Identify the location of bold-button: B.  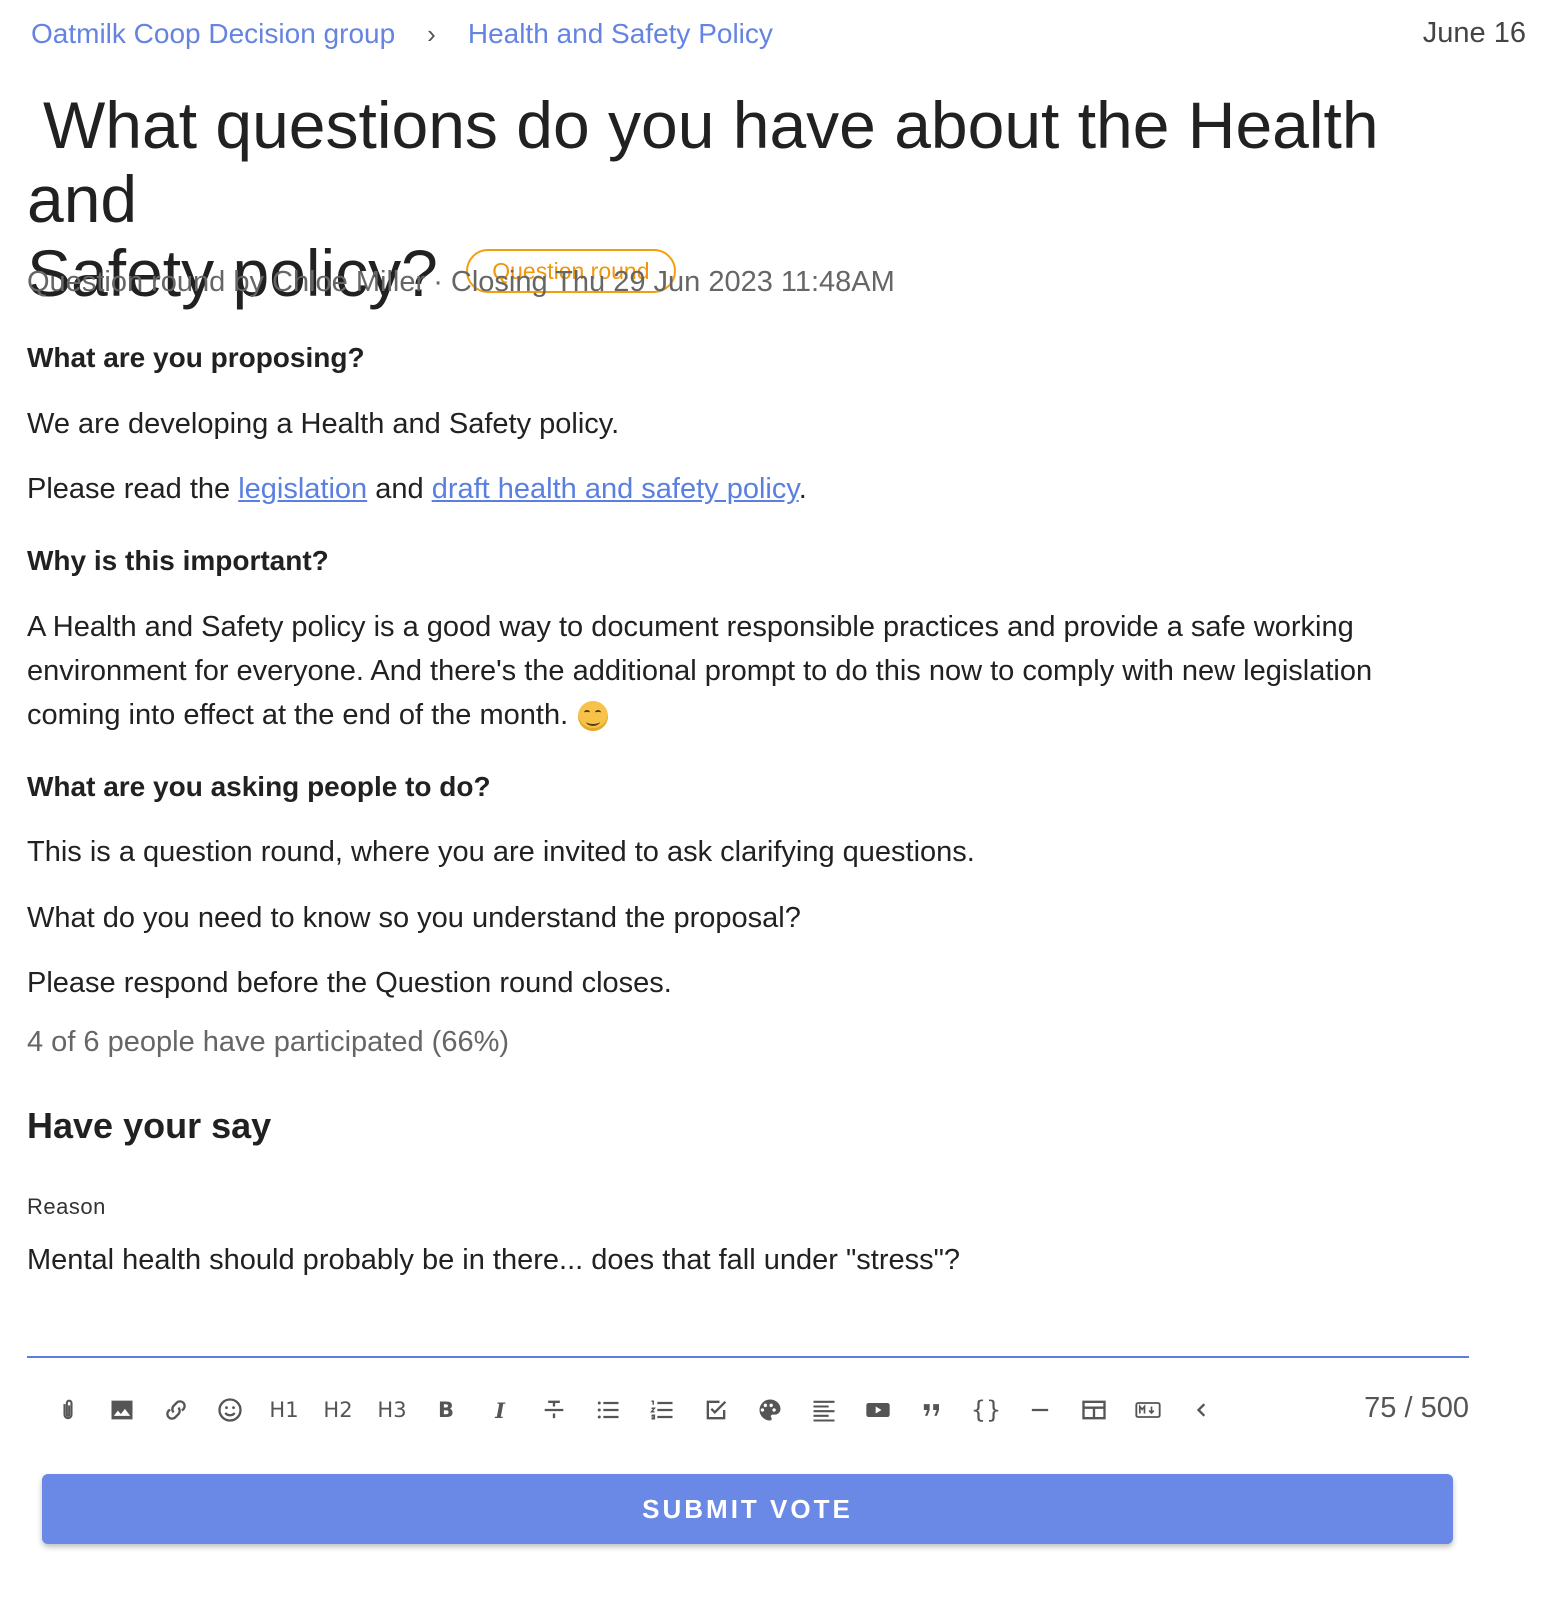
(446, 1410).